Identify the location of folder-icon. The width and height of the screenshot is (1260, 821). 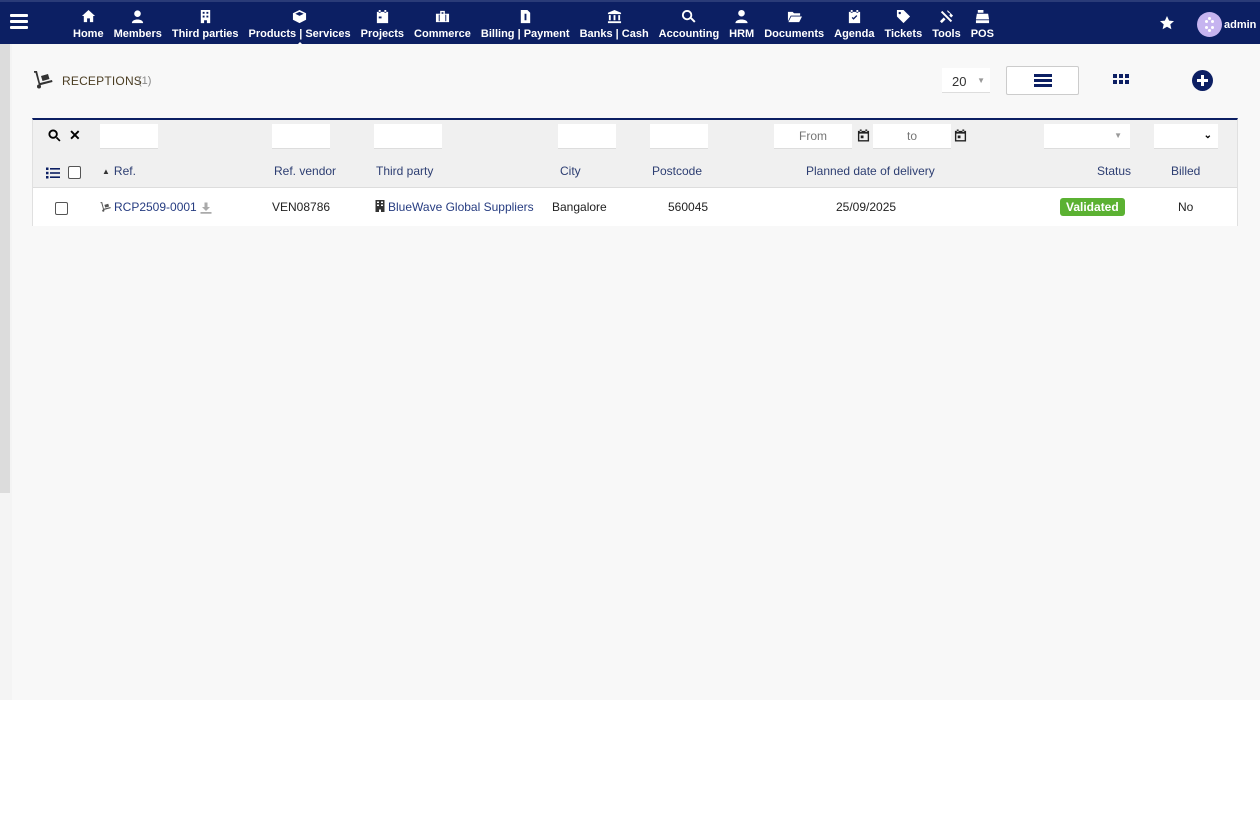
(794, 16).